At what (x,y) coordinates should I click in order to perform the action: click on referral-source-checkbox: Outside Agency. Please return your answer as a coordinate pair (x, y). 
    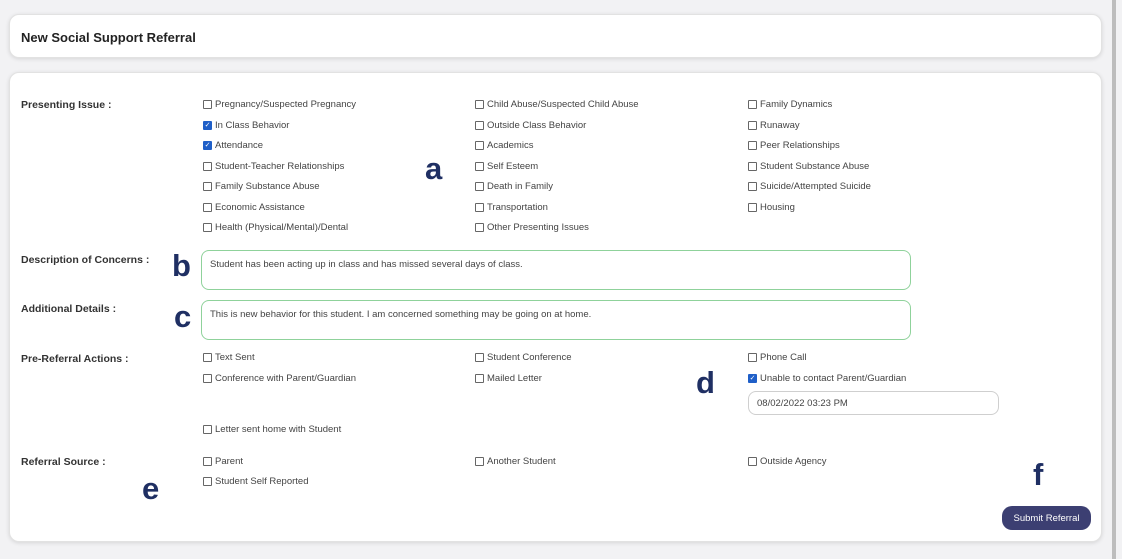
    Looking at the image, I should click on (787, 461).